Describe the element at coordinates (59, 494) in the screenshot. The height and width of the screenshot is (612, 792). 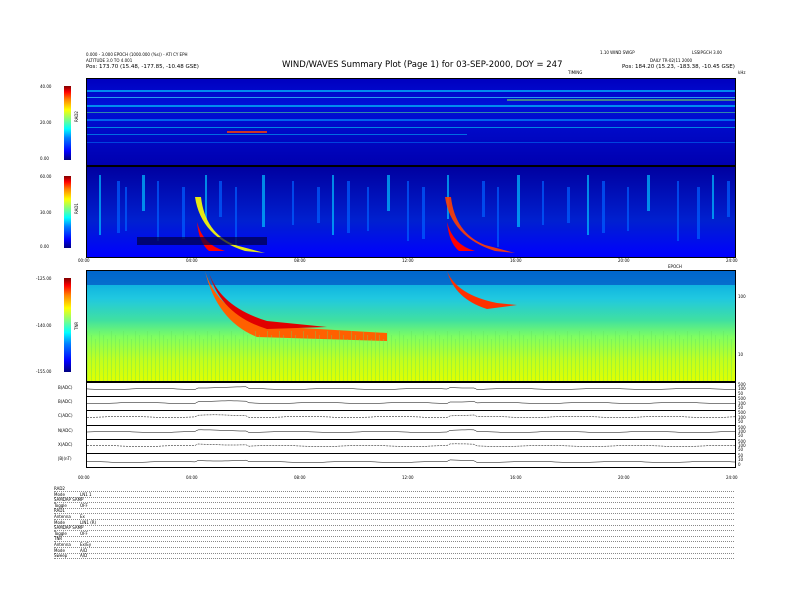
I see `settings-key: Mode` at that location.